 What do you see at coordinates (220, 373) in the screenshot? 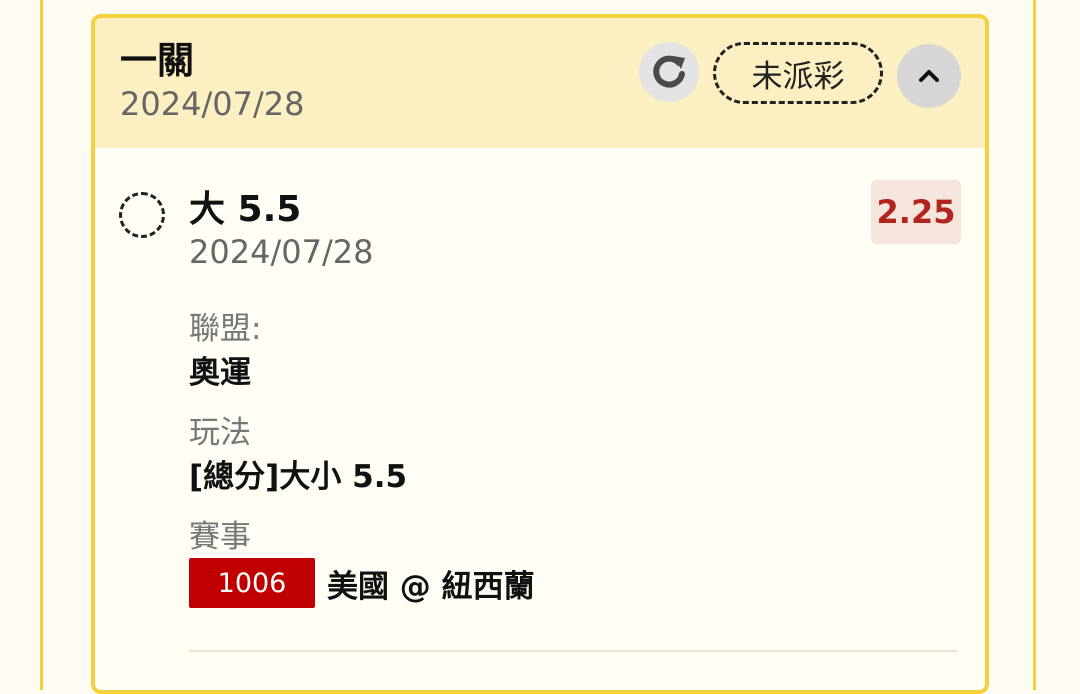
I see `league-value: 奧運` at bounding box center [220, 373].